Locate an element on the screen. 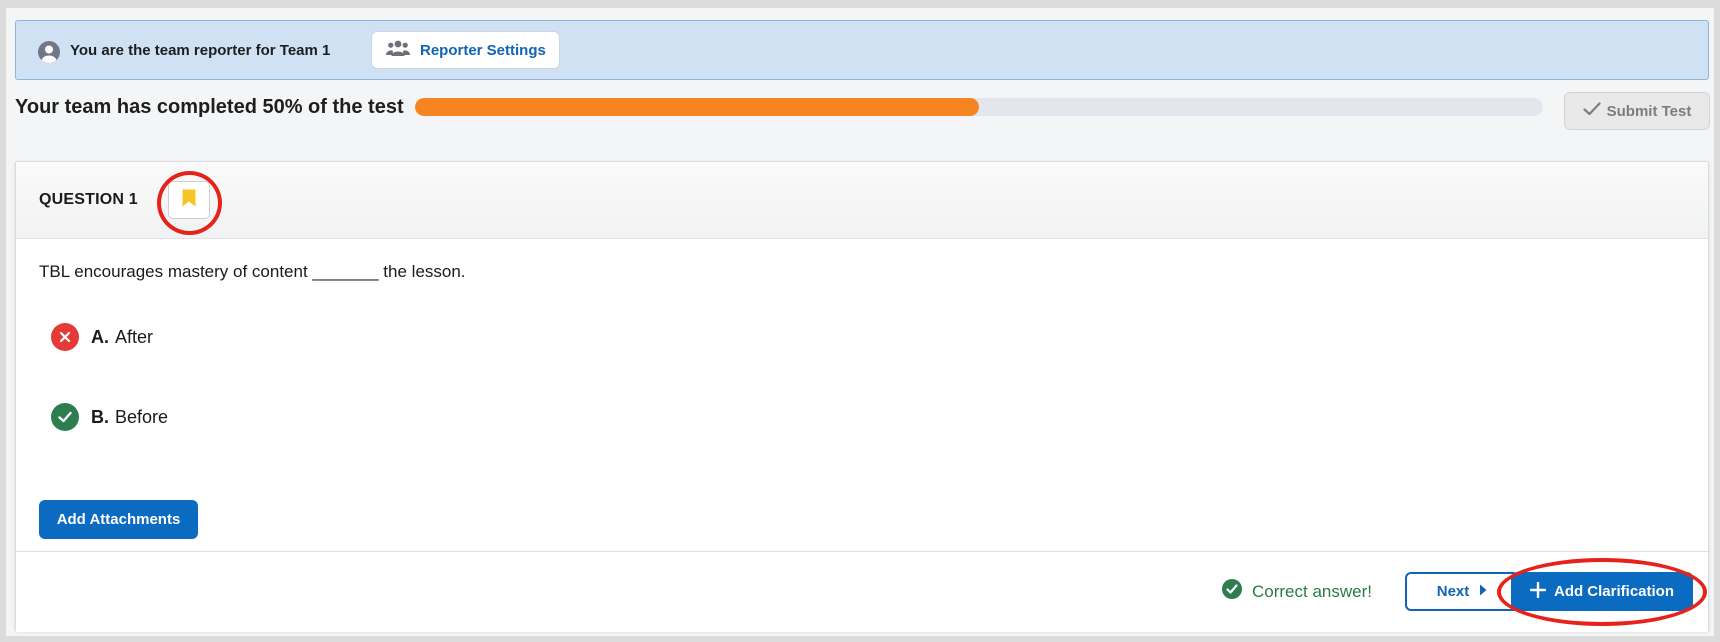 This screenshot has width=1720, height=642. bookmark-button is located at coordinates (189, 200).